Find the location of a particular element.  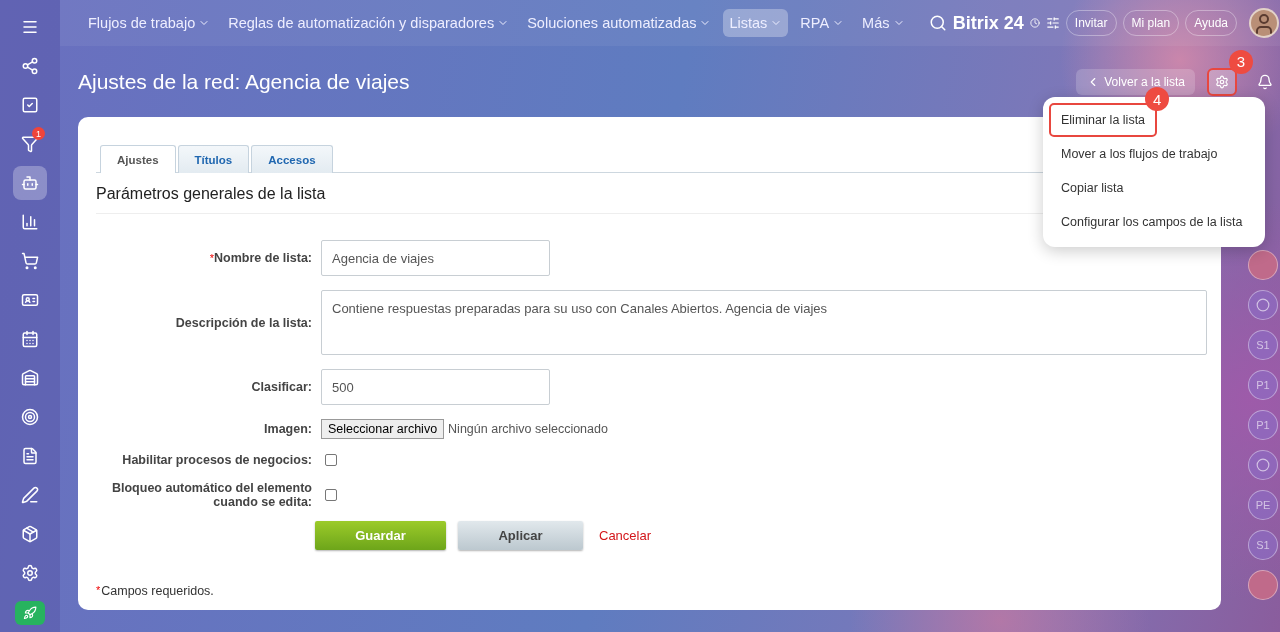

target-icon is located at coordinates (30, 417).